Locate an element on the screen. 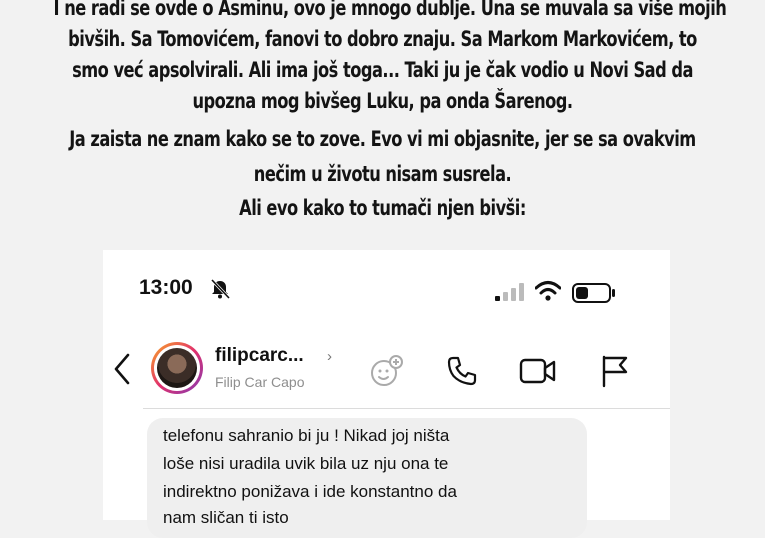 The image size is (765, 538). video-icon is located at coordinates (538, 371).